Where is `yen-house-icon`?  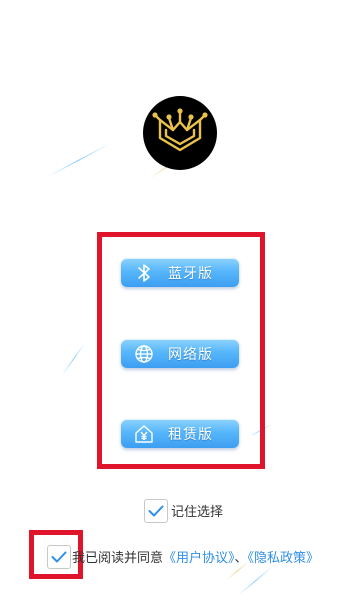 yen-house-icon is located at coordinates (144, 434).